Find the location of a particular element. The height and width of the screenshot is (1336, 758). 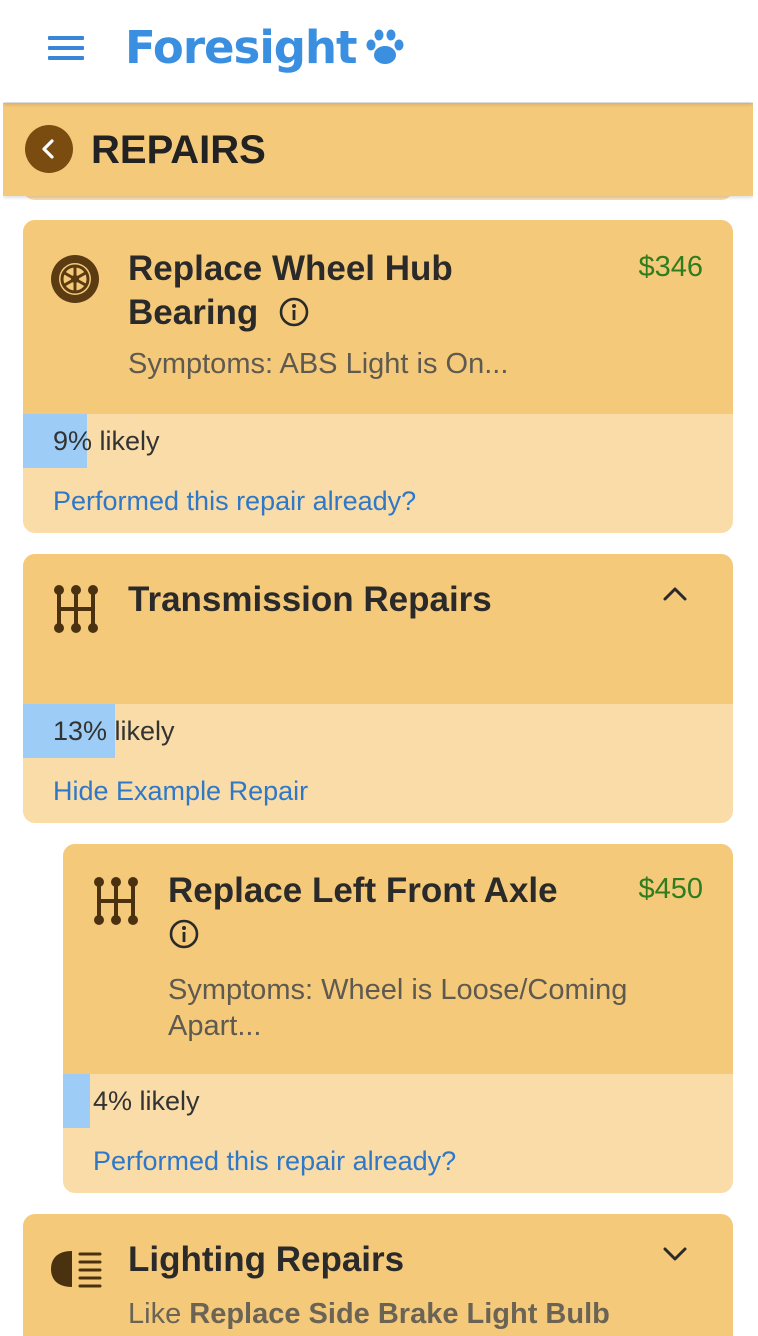

repair-title: Replace Wheel Hub Bearing is located at coordinates (290, 290).